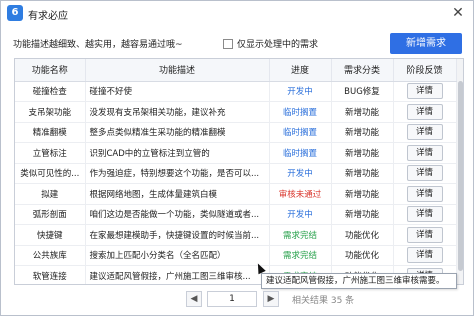  I want to click on result-count: 相关结果 35 条, so click(323, 301).